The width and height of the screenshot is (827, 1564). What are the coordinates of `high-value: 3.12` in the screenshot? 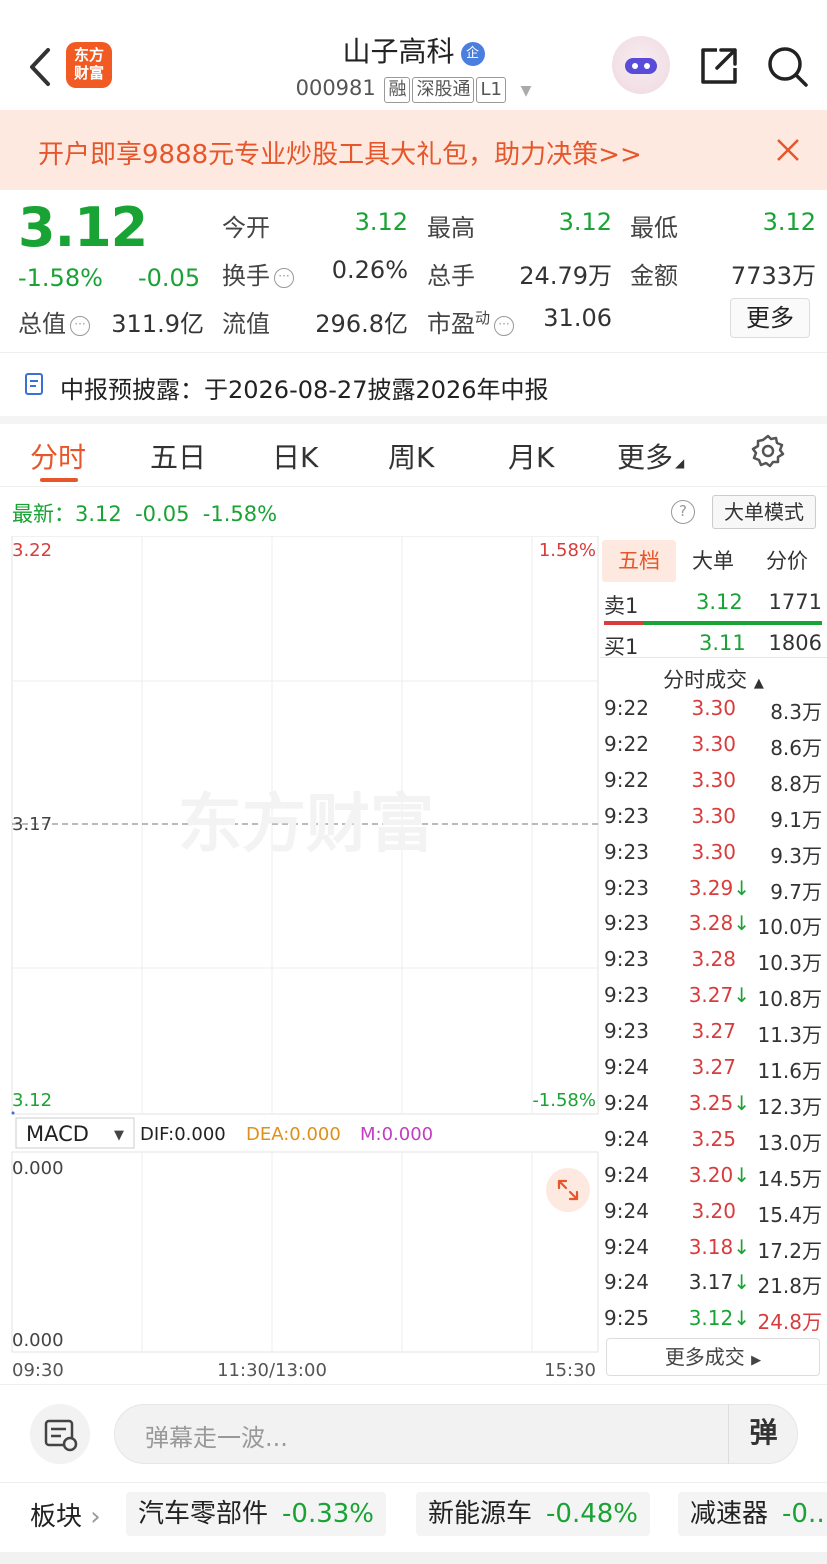 It's located at (585, 222).